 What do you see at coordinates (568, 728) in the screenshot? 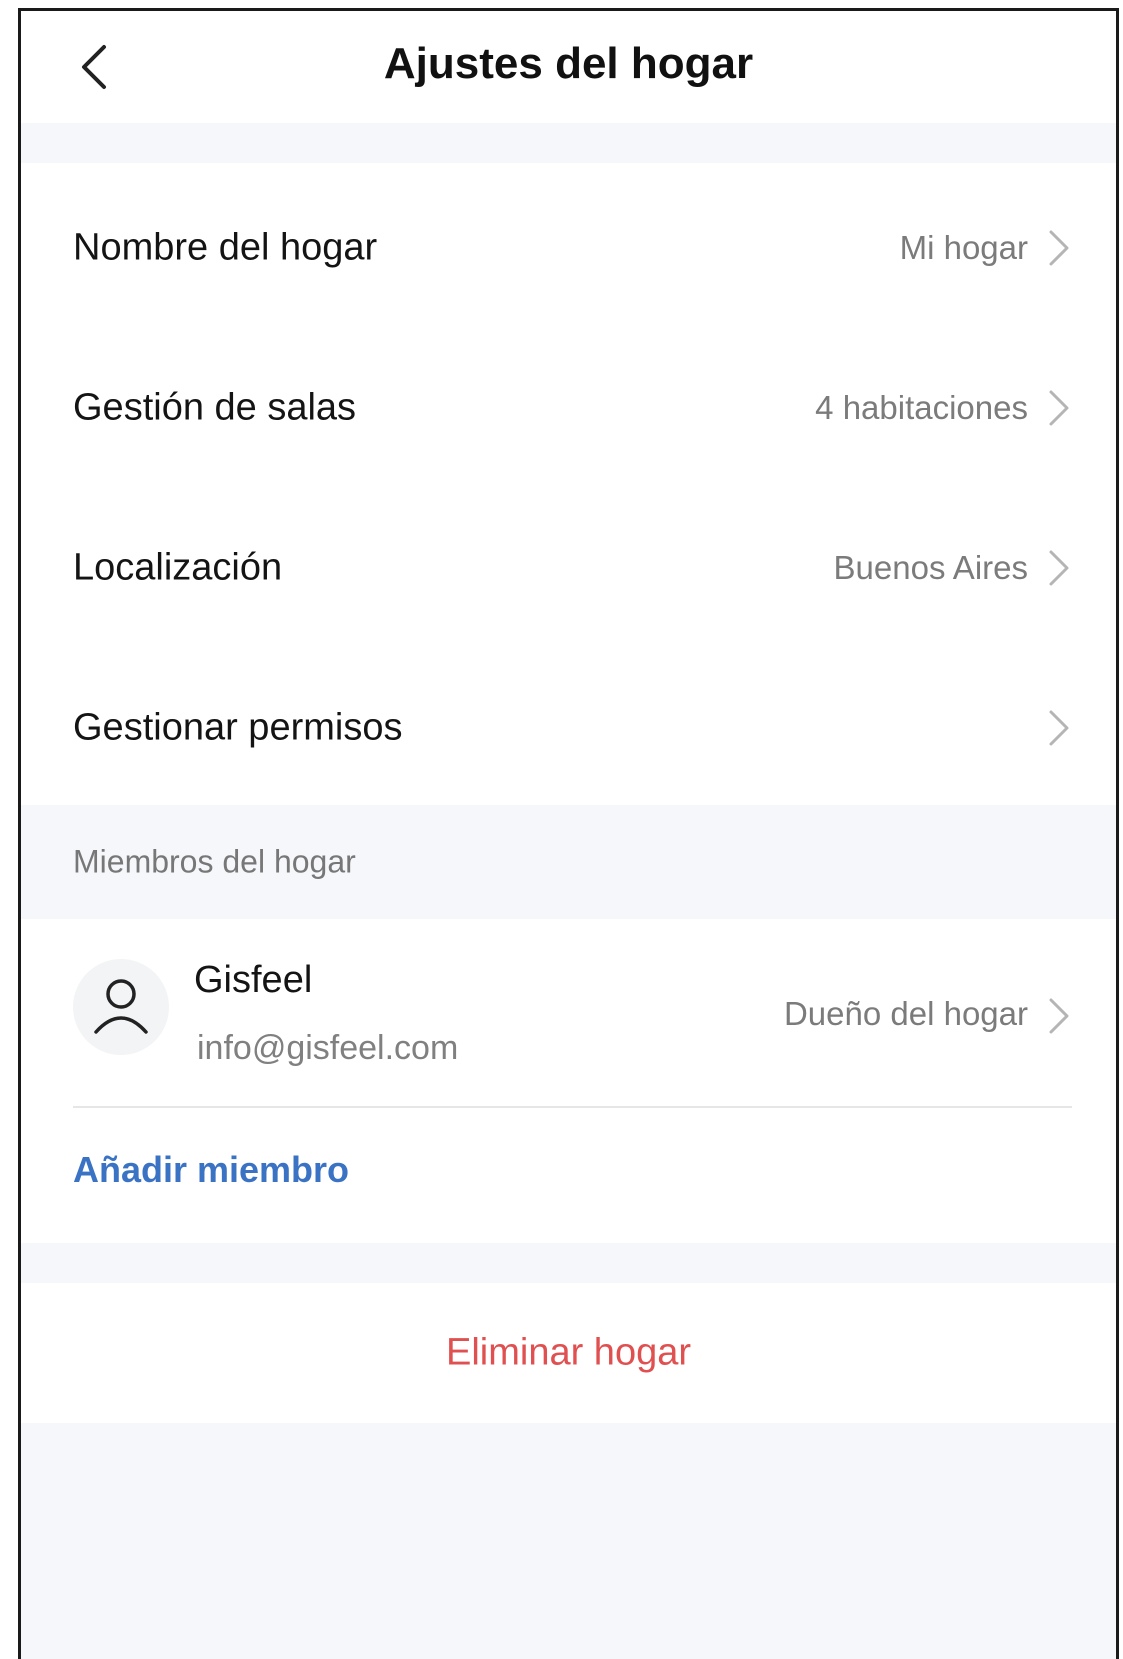
I see `setting-row-permissions: Gestionar permisos` at bounding box center [568, 728].